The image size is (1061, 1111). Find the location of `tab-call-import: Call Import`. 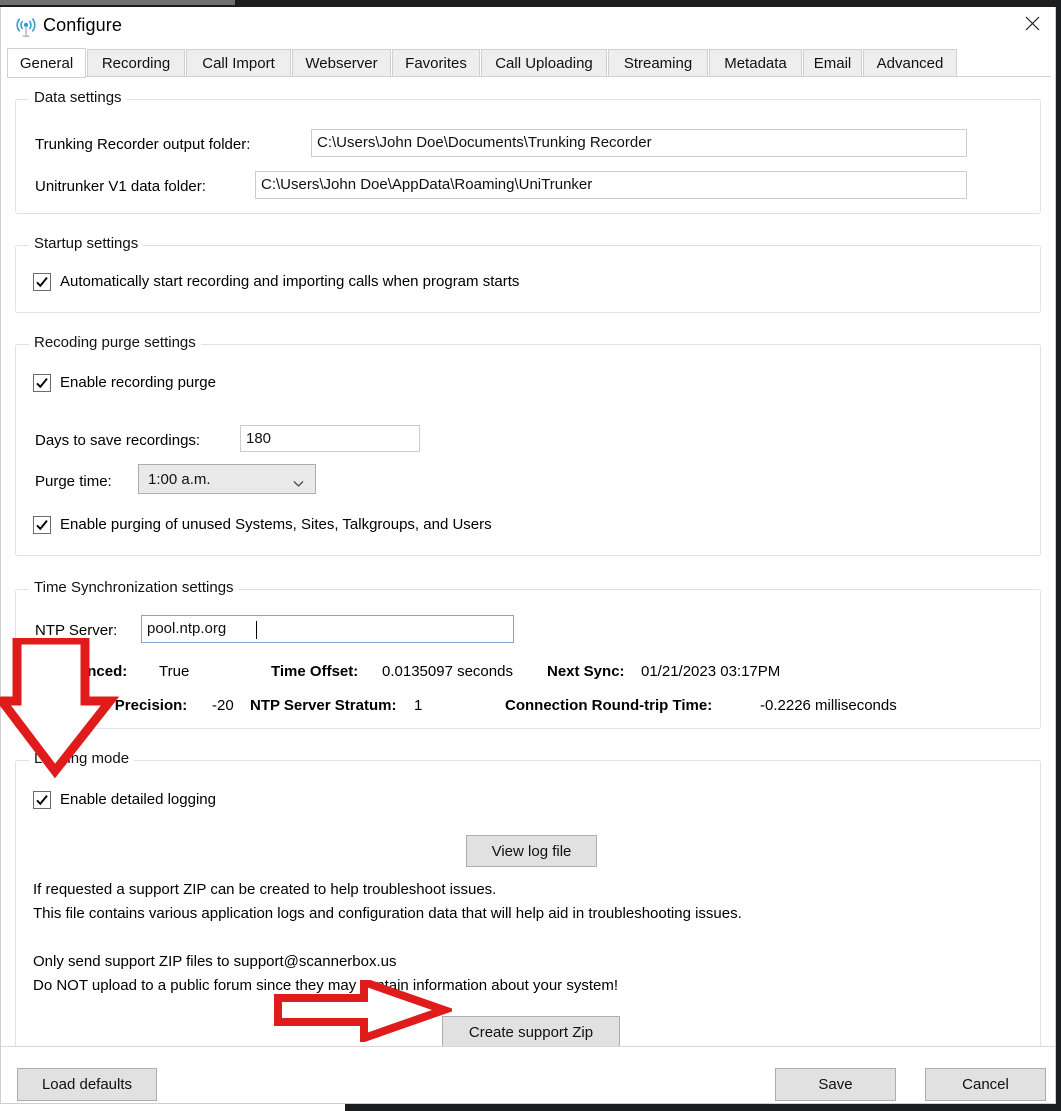

tab-call-import: Call Import is located at coordinates (238, 63).